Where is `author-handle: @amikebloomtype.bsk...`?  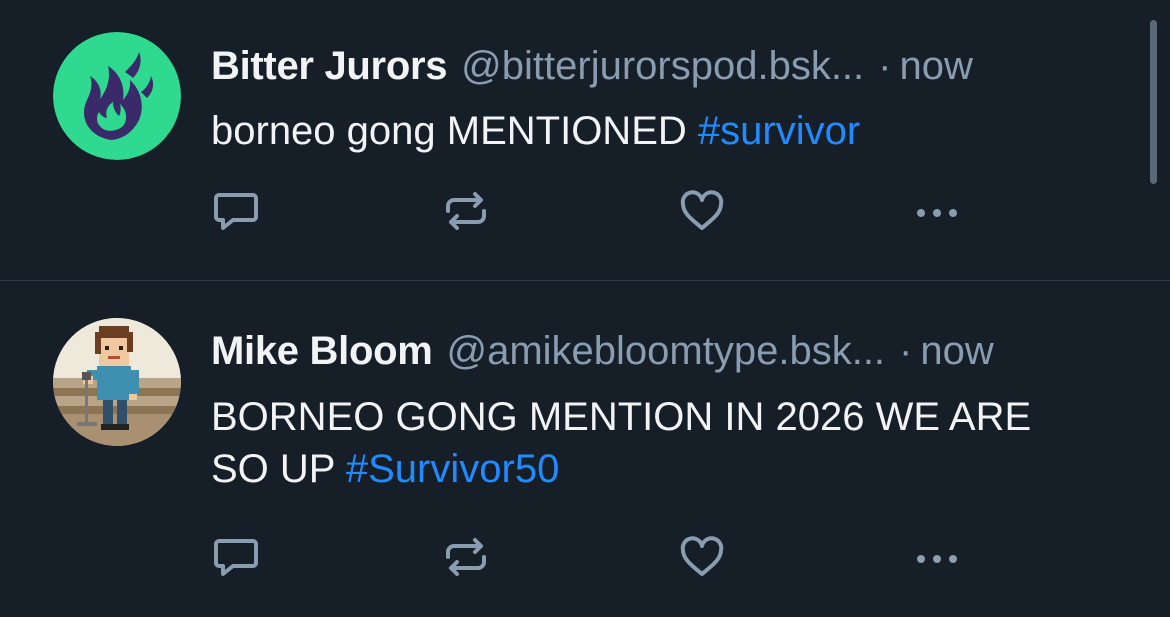 author-handle: @amikebloomtype.bsk... is located at coordinates (665, 351).